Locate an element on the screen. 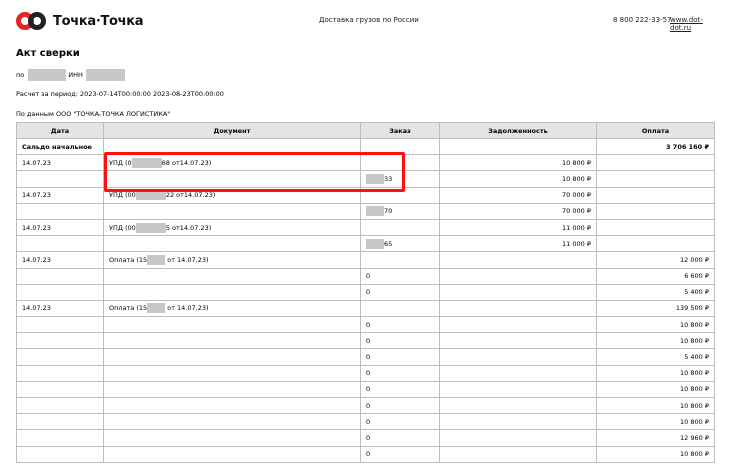 The height and width of the screenshot is (472, 736). table-row: 0 5 400 ₽ is located at coordinates (365, 292).